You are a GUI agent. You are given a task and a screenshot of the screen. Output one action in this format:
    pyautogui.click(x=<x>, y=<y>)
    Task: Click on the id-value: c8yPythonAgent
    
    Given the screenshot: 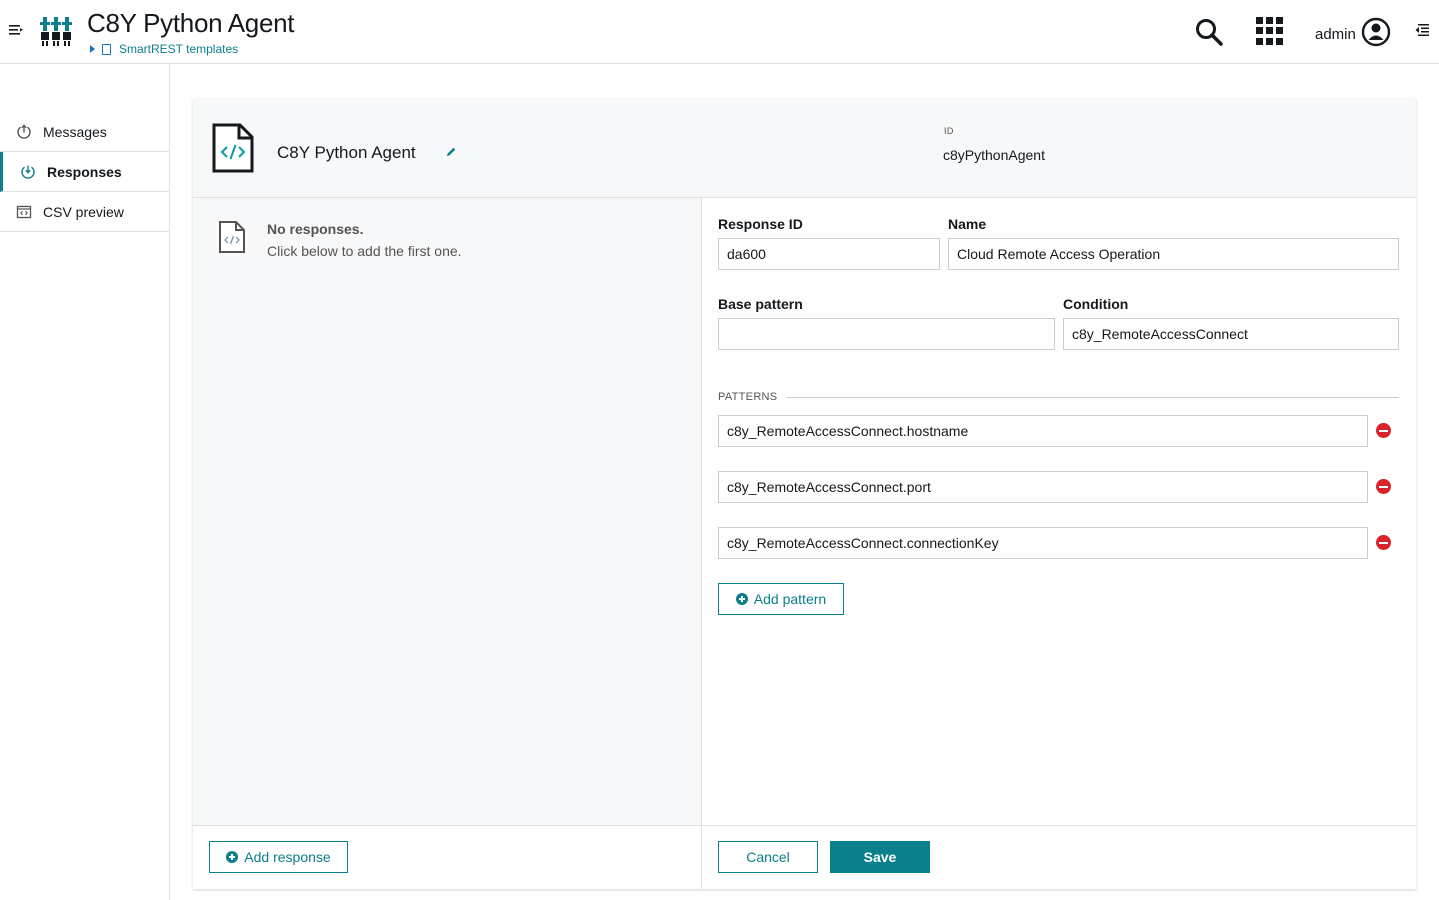 What is the action you would take?
    pyautogui.click(x=994, y=155)
    